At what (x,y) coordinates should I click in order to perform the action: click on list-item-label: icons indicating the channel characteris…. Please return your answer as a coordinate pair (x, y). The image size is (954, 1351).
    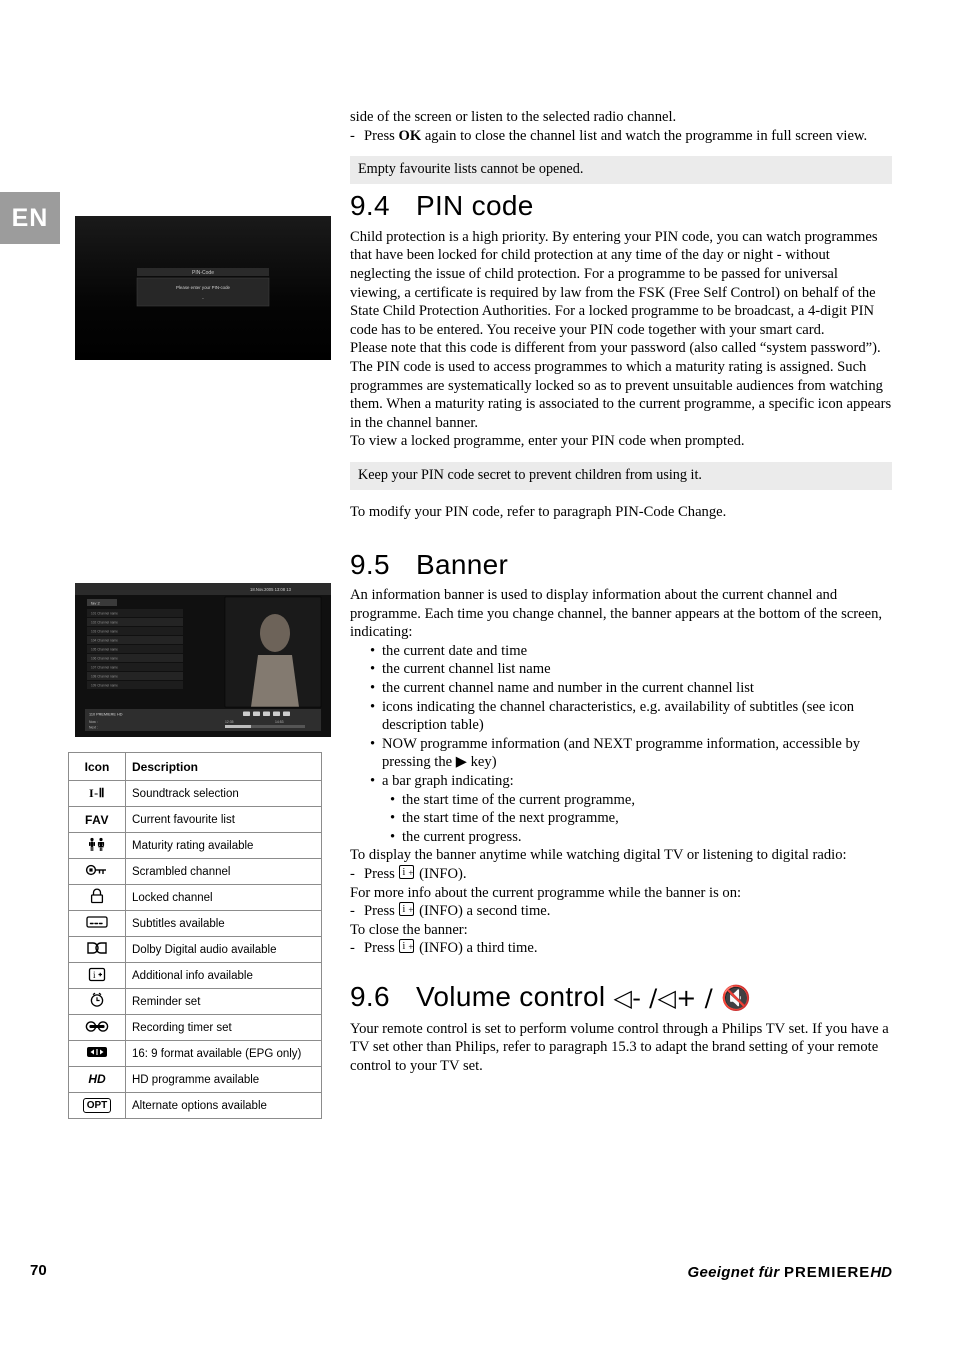
    Looking at the image, I should click on (618, 716).